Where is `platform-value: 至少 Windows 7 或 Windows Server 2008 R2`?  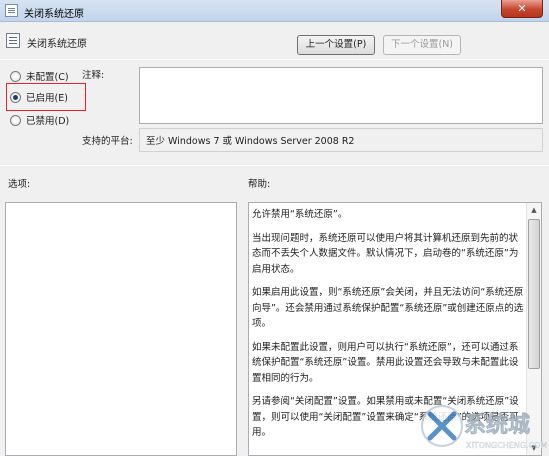 platform-value: 至少 Windows 7 或 Windows Server 2008 R2 is located at coordinates (250, 141).